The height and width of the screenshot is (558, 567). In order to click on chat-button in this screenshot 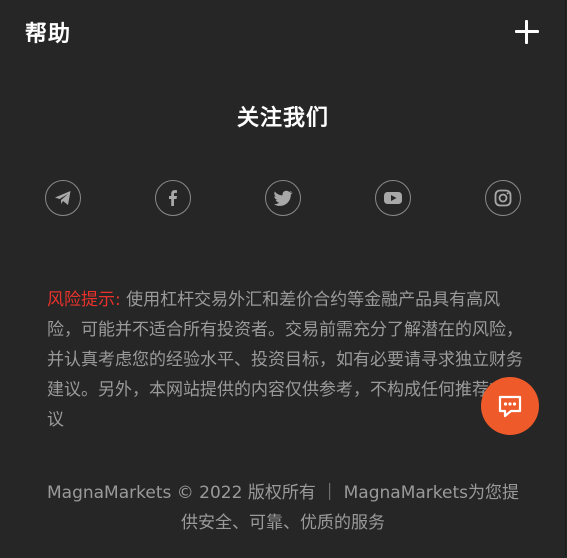, I will do `click(510, 406)`.